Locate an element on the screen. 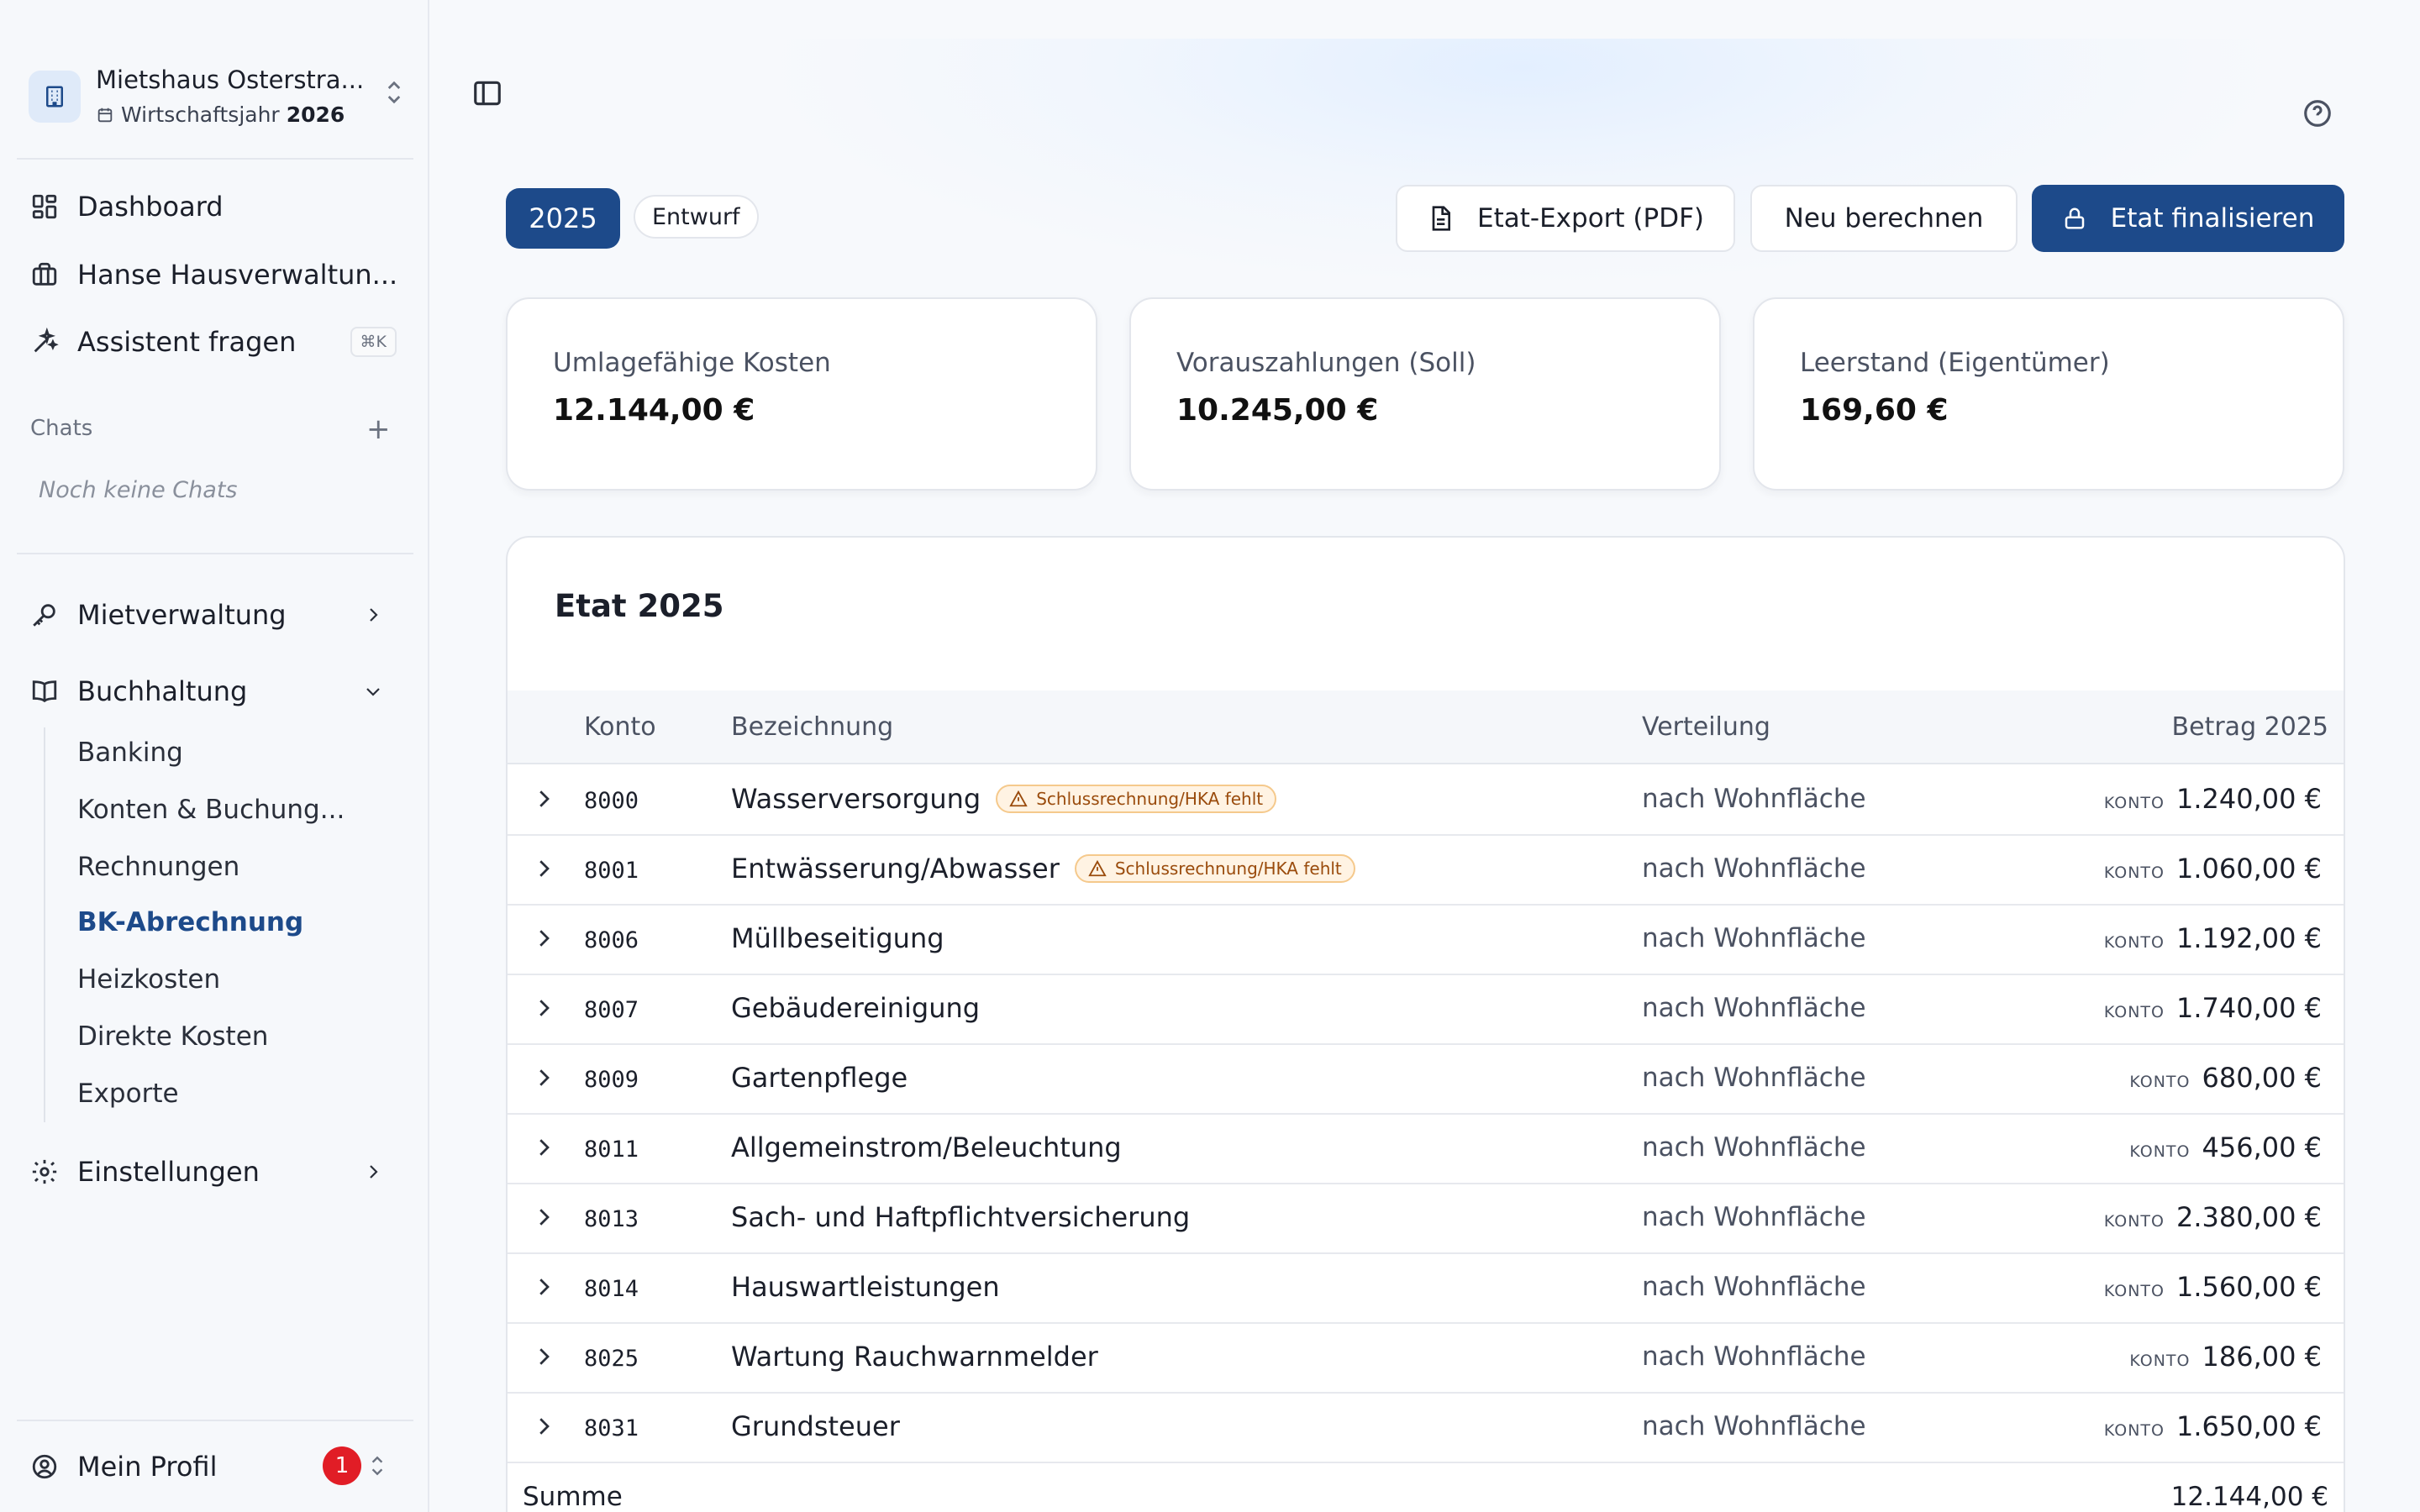  subnav-heizkosten: Heizkosten is located at coordinates (148, 979).